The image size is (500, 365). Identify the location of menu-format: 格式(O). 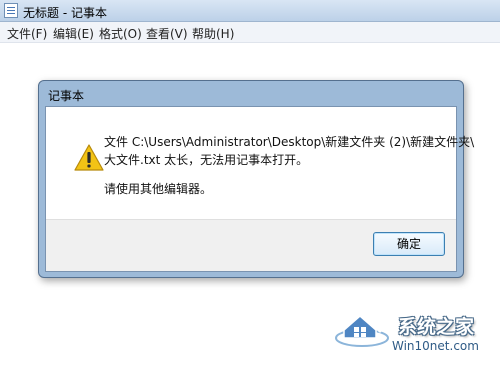
(120, 33).